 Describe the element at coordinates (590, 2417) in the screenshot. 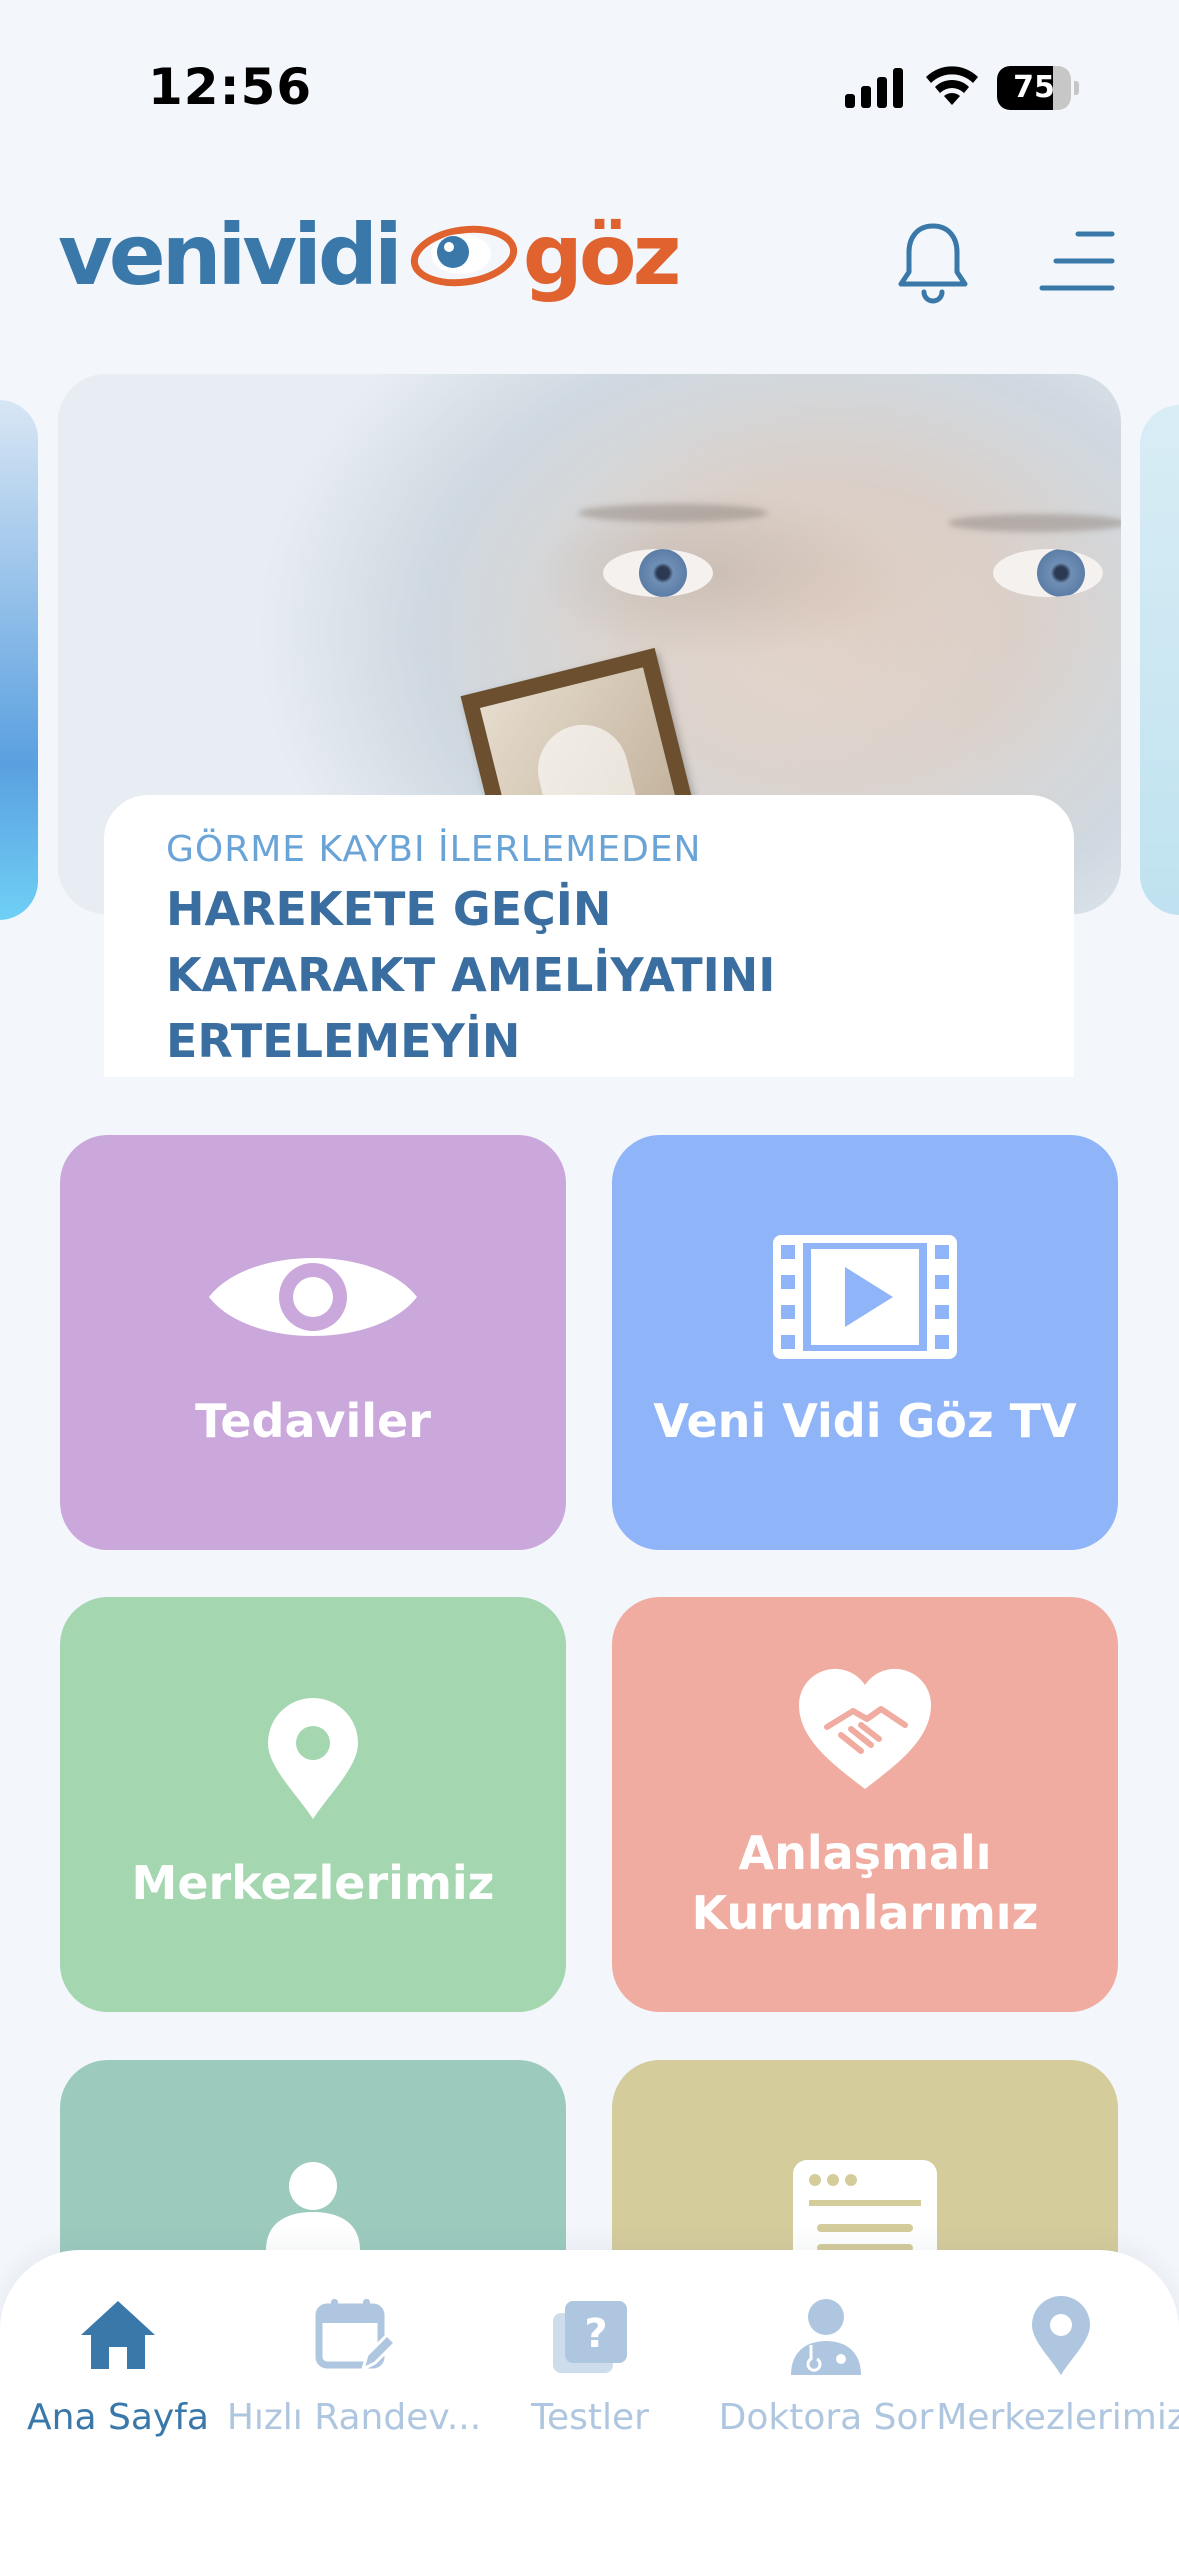

I see `tab-label: Testler` at that location.